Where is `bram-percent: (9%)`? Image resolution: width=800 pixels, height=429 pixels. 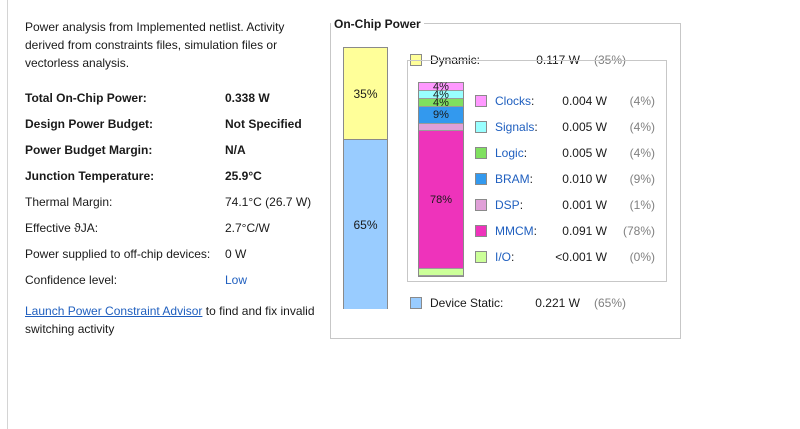
bram-percent: (9%) is located at coordinates (642, 179).